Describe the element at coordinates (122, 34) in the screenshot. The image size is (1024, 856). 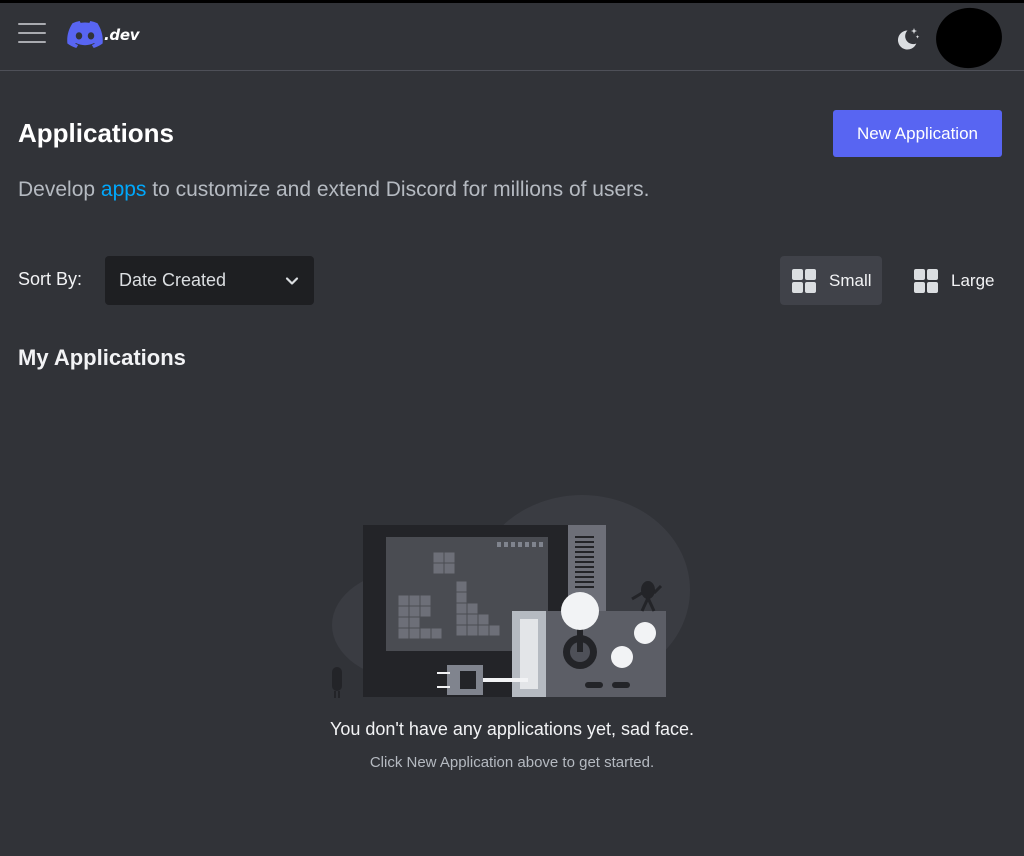
I see `logo-text: .dev` at that location.